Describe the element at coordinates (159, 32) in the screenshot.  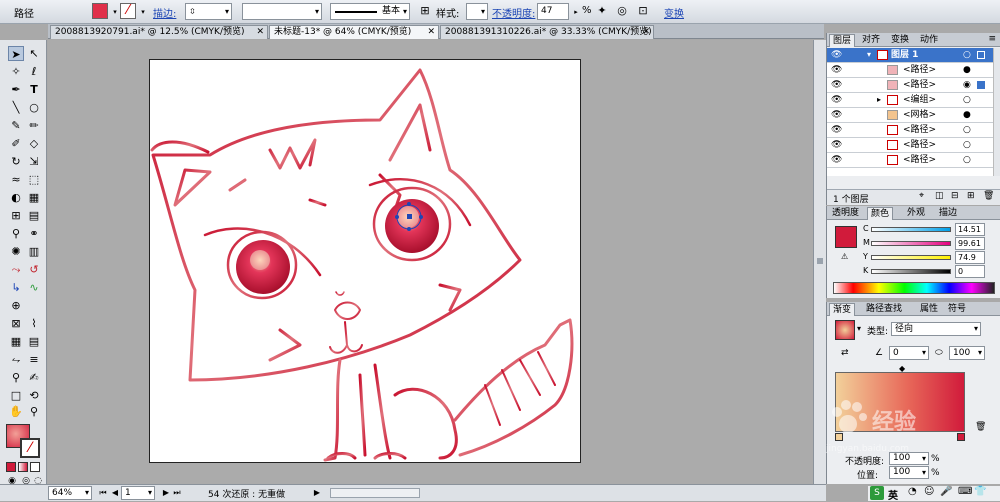
I see `doc-tab-1: 2008813920791.ai* @ 12.5% (CMYK/预览) ✕` at that location.